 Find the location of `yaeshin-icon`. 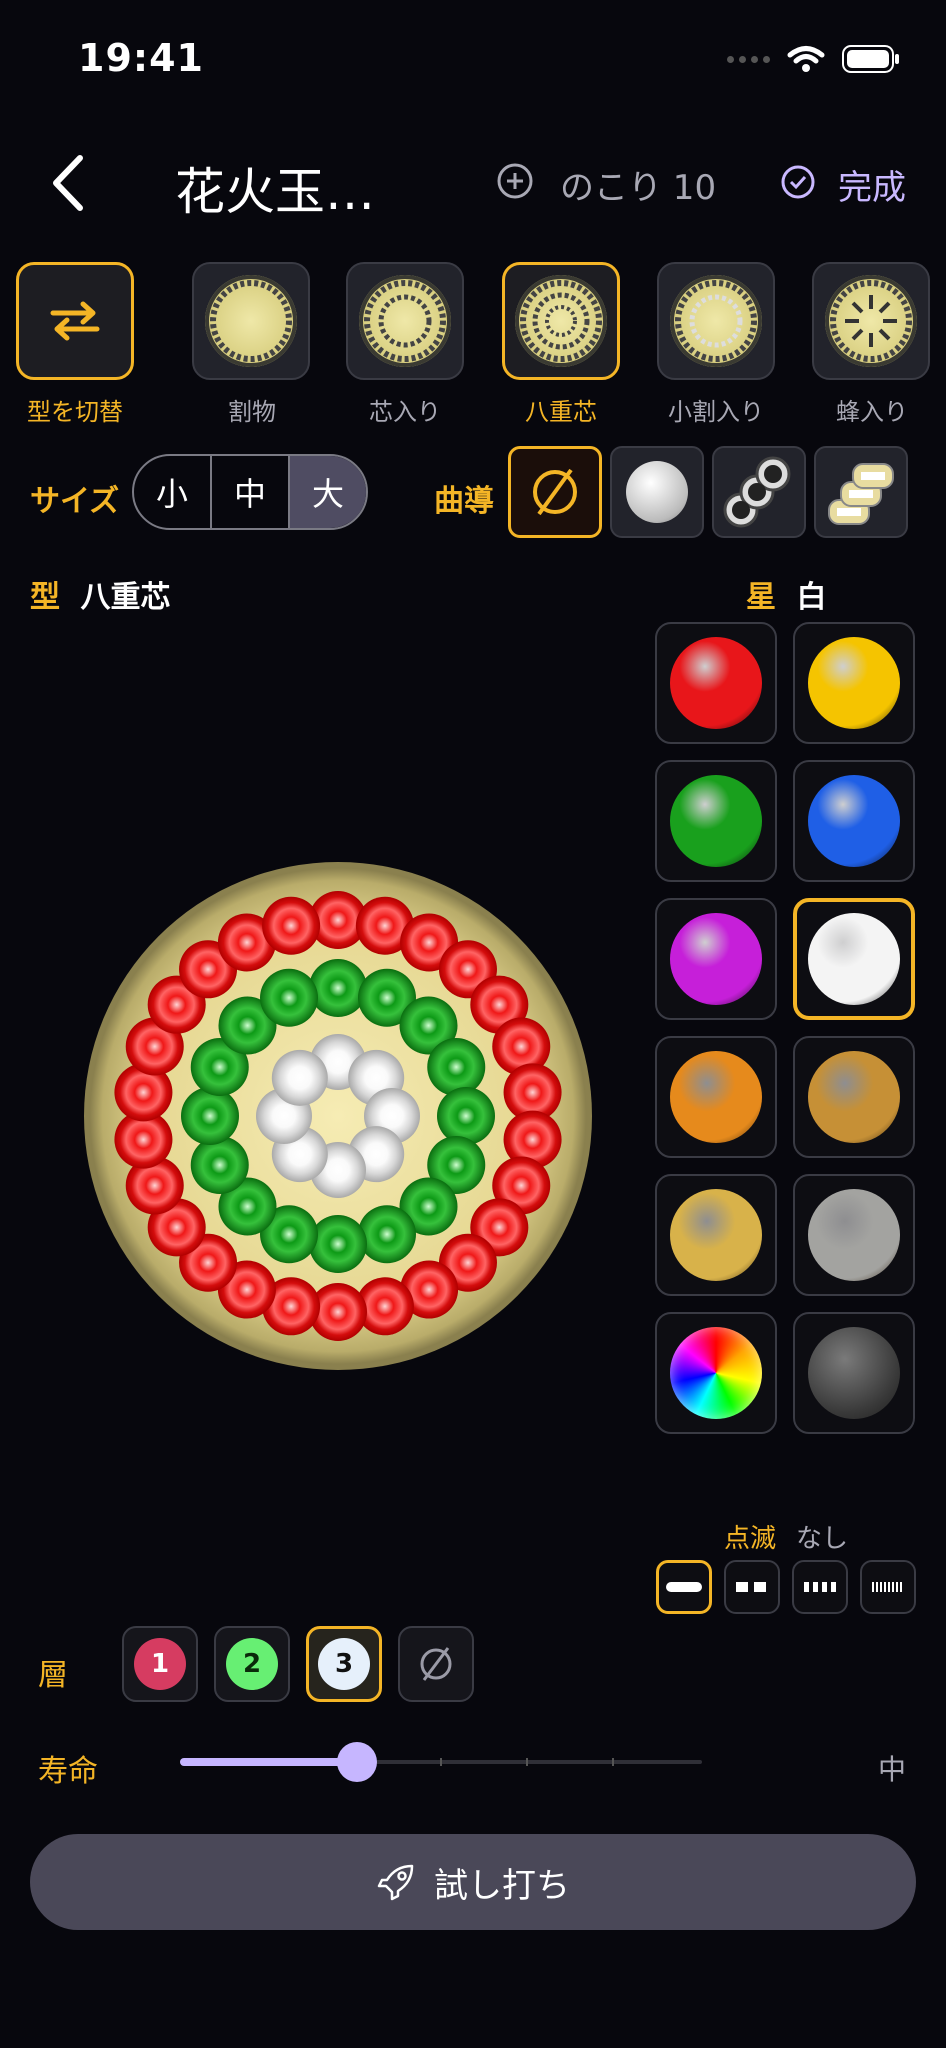

yaeshin-icon is located at coordinates (561, 321).